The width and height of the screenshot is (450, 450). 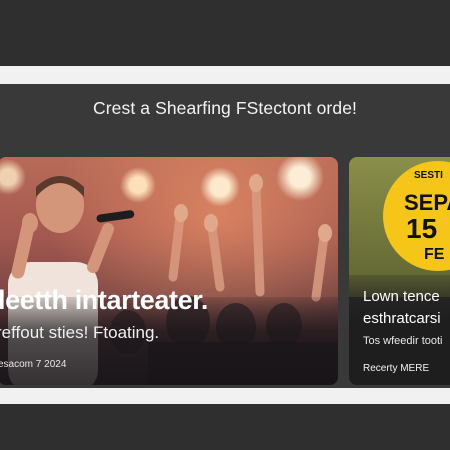 What do you see at coordinates (422, 228) in the screenshot?
I see `badge-day: 15` at bounding box center [422, 228].